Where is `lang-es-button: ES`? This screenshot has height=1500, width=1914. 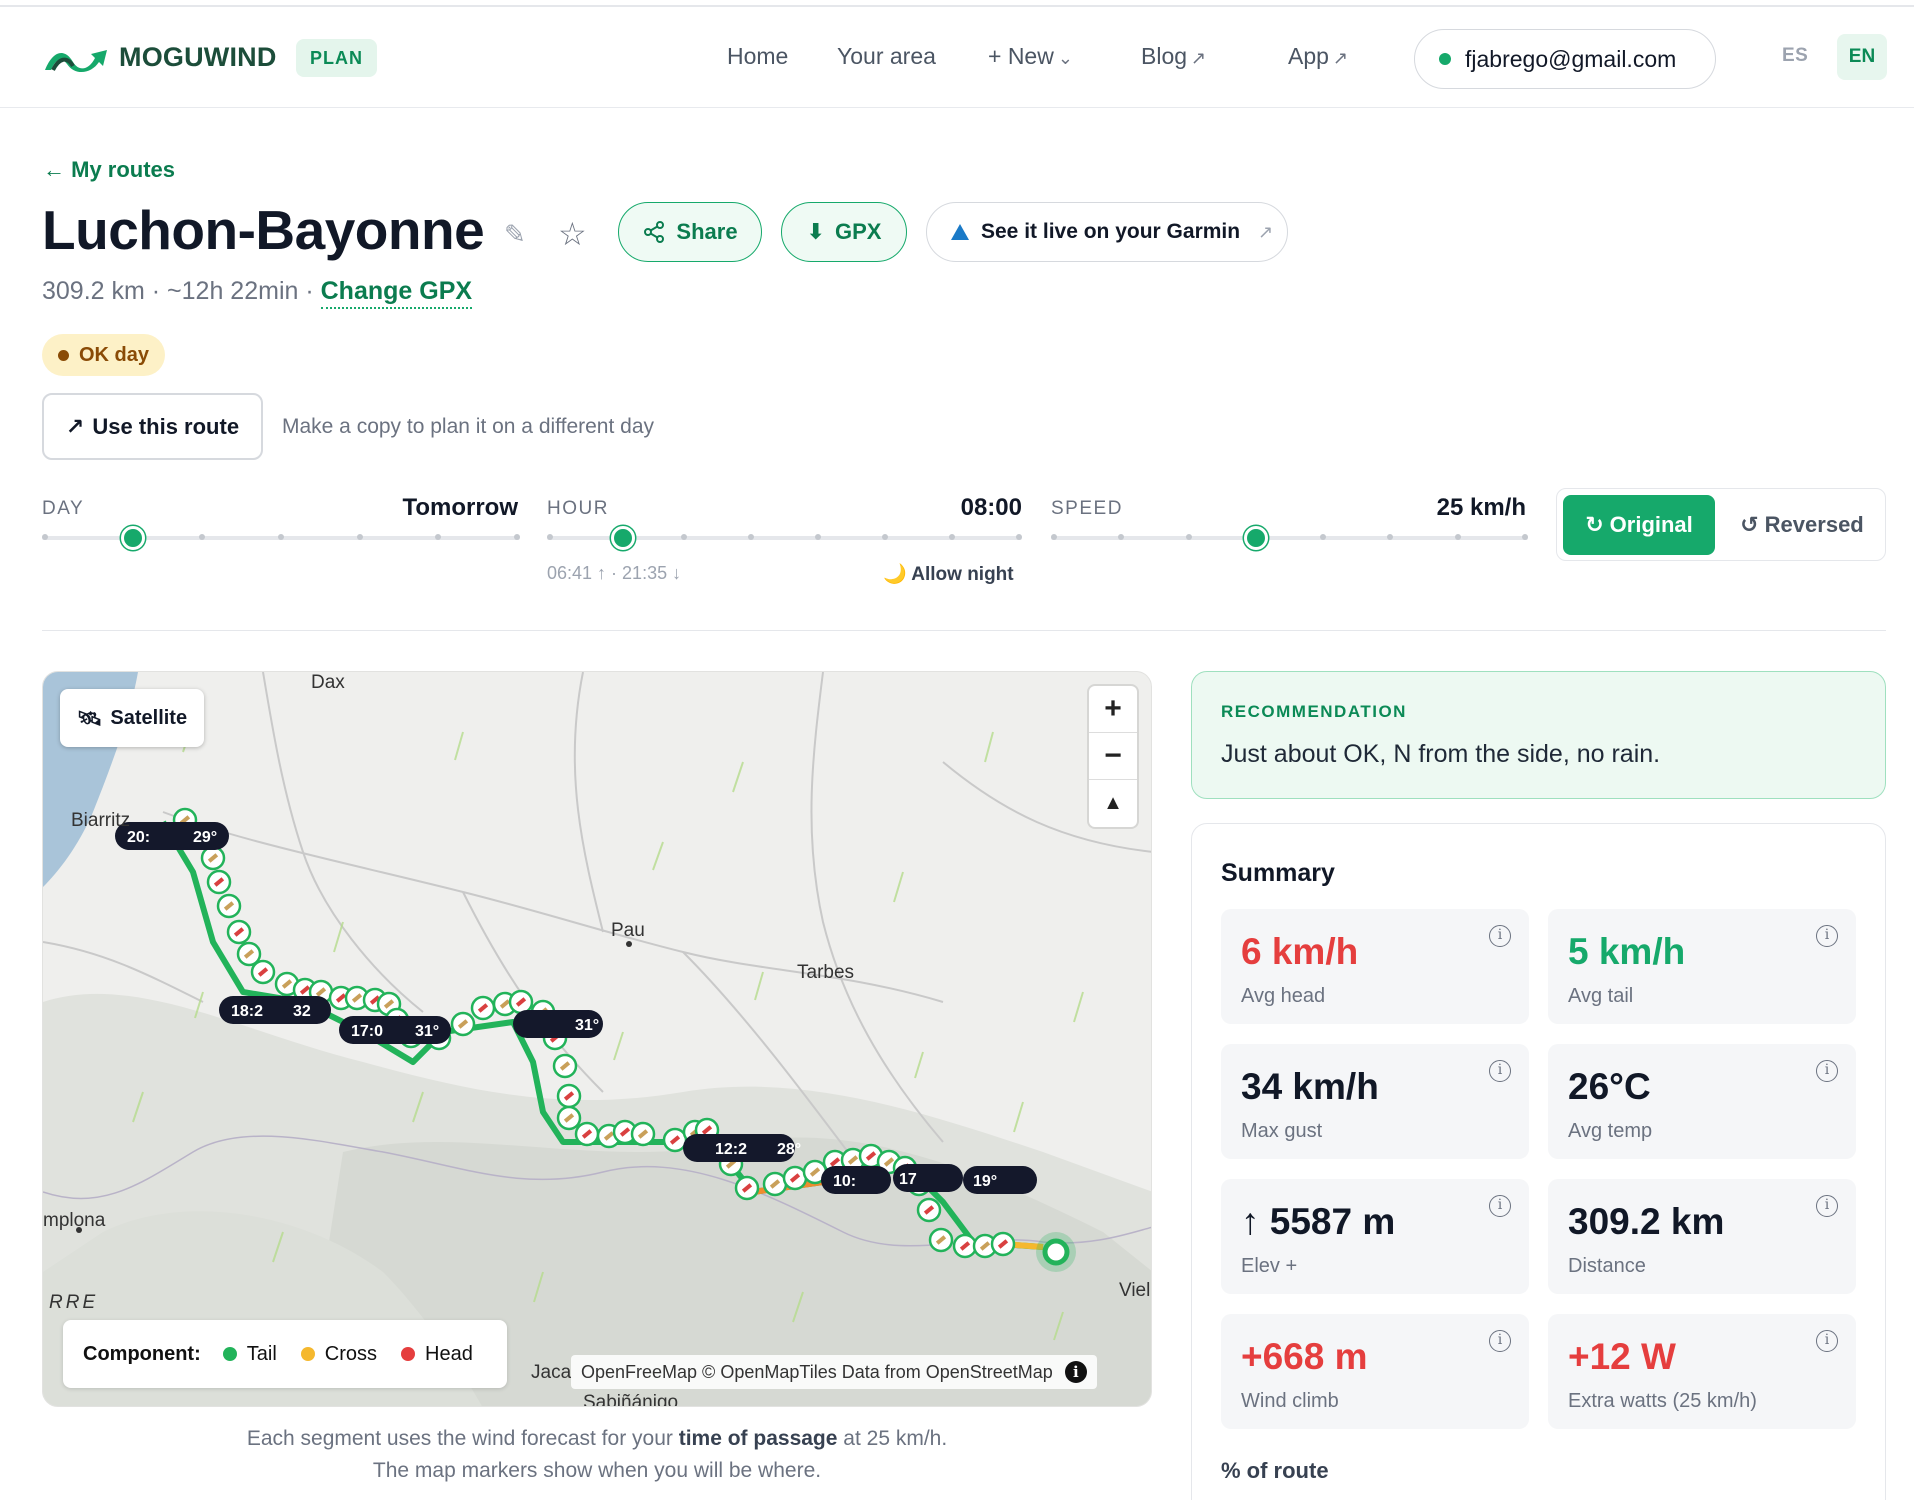
lang-es-button: ES is located at coordinates (1795, 56).